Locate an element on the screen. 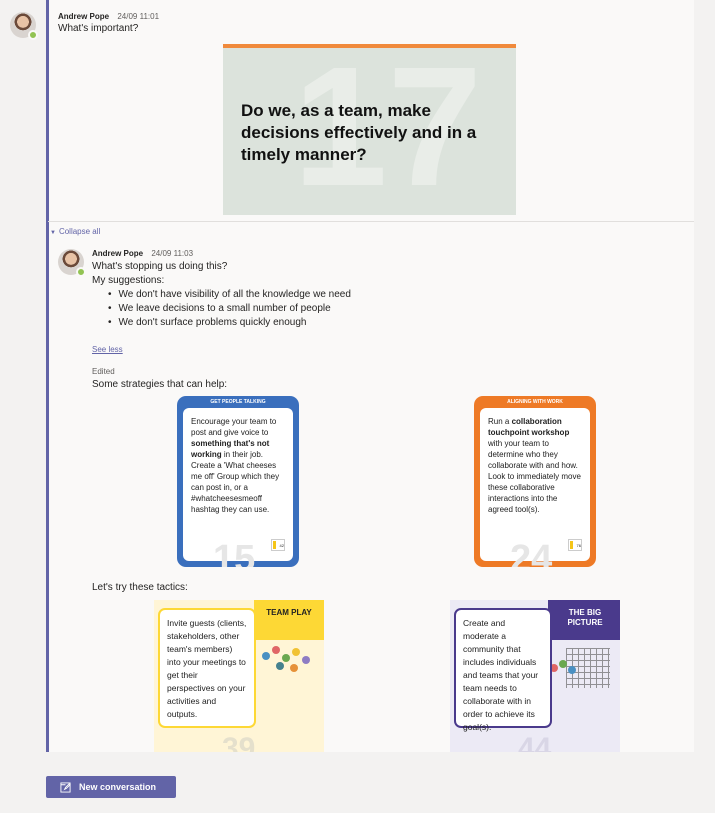 The image size is (715, 813). message-meta: Andrew Pope 24/09 11:01 is located at coordinates (108, 16).